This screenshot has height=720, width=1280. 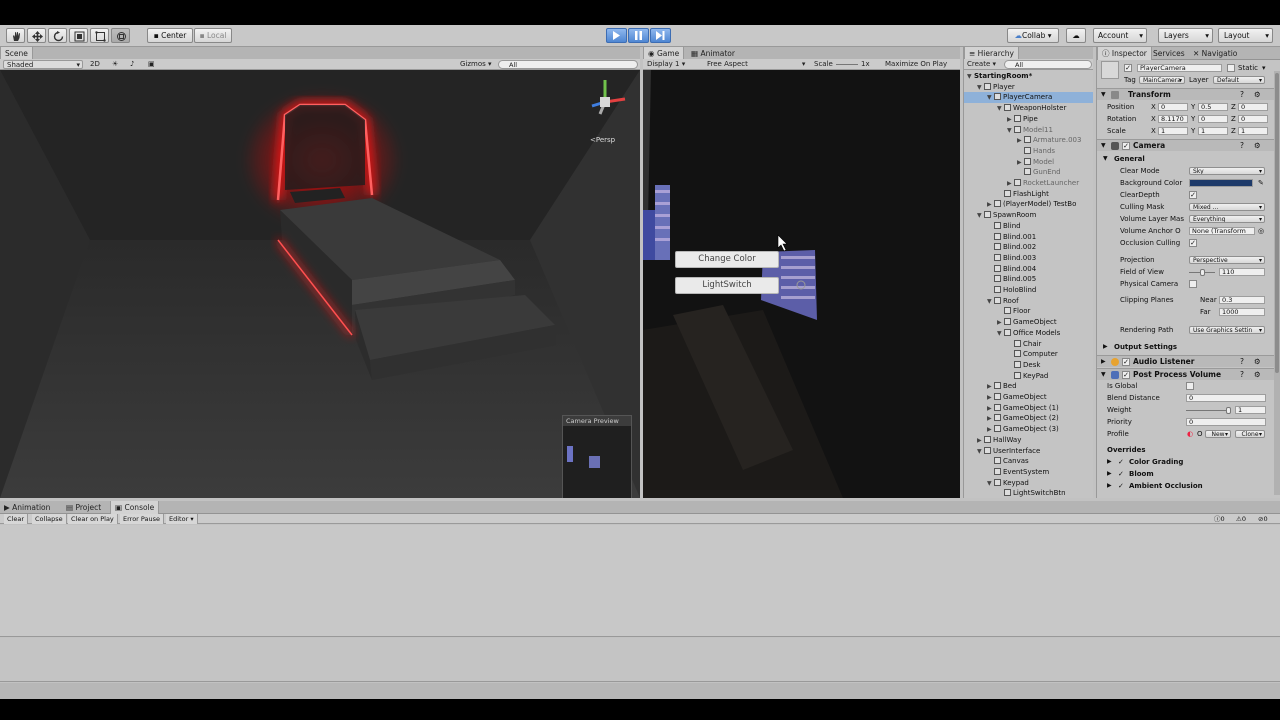 I want to click on log-count: ⓘ0, so click(x=1219, y=519).